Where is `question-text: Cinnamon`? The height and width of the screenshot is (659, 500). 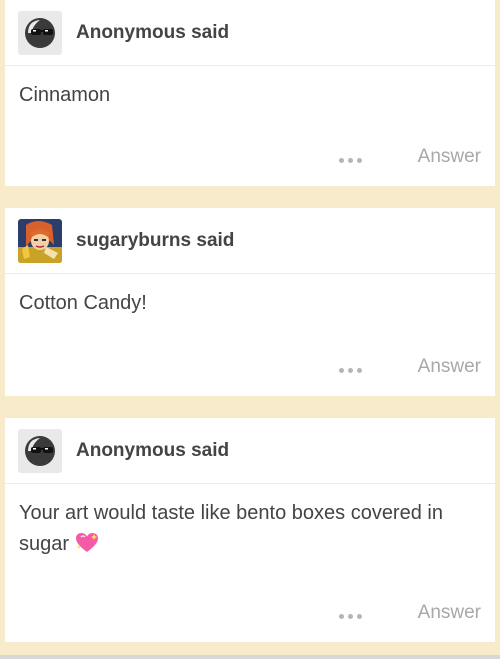
question-text: Cinnamon is located at coordinates (65, 95).